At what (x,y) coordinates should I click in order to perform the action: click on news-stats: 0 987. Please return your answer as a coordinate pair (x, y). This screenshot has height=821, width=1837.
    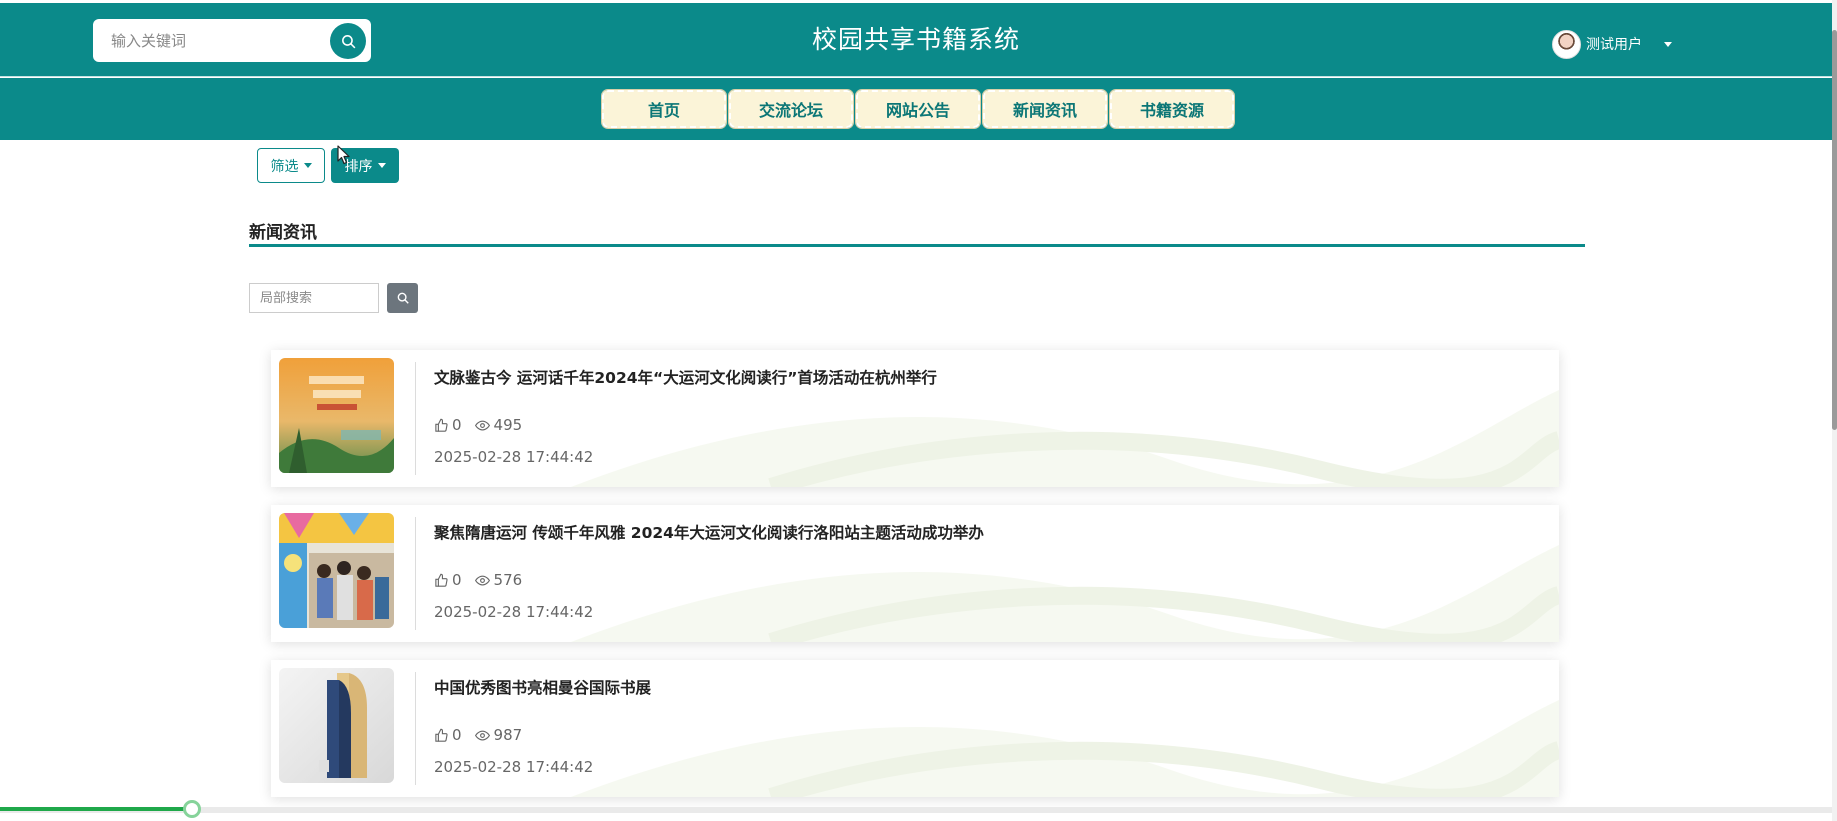
    Looking at the image, I should click on (484, 735).